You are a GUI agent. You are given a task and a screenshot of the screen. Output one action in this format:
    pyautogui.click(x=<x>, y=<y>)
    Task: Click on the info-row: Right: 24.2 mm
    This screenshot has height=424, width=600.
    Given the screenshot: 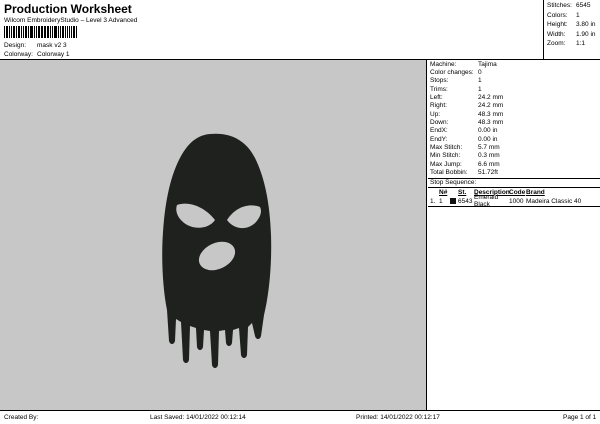 What is the action you would take?
    pyautogui.click(x=514, y=106)
    